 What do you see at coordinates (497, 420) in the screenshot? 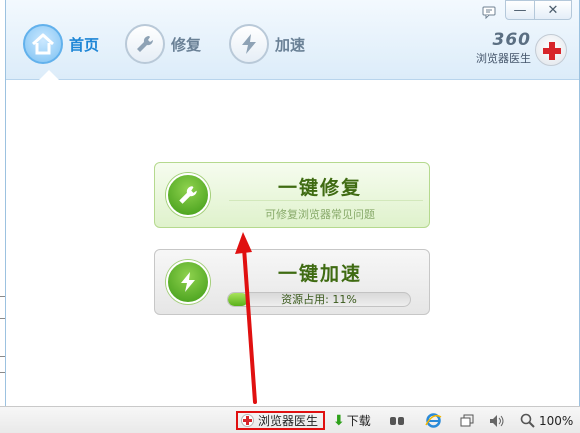
I see `volume-icon` at bounding box center [497, 420].